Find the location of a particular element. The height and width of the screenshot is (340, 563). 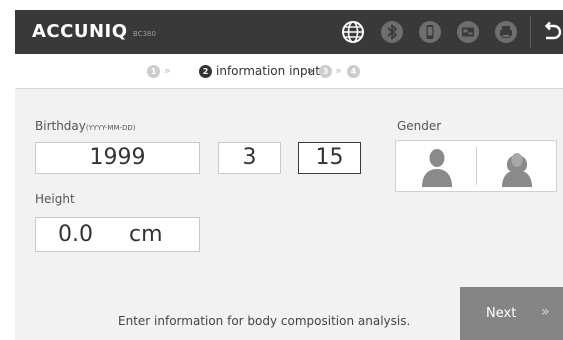

topbar-divider is located at coordinates (530, 32).